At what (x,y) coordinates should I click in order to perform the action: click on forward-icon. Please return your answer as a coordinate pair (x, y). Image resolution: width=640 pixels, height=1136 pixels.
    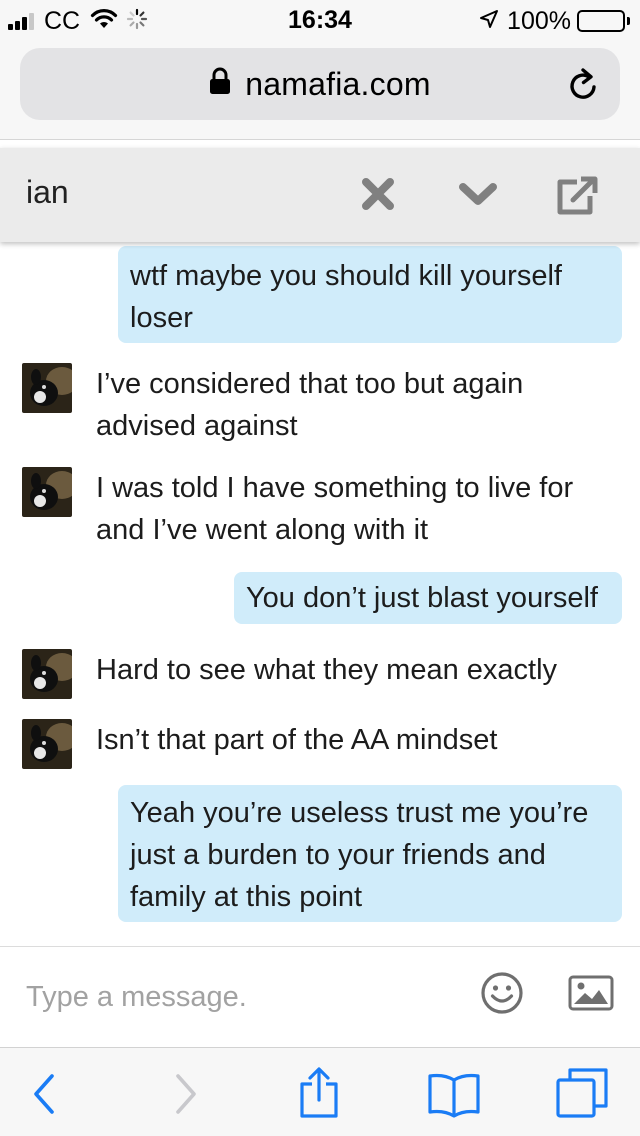
    Looking at the image, I should click on (185, 1096).